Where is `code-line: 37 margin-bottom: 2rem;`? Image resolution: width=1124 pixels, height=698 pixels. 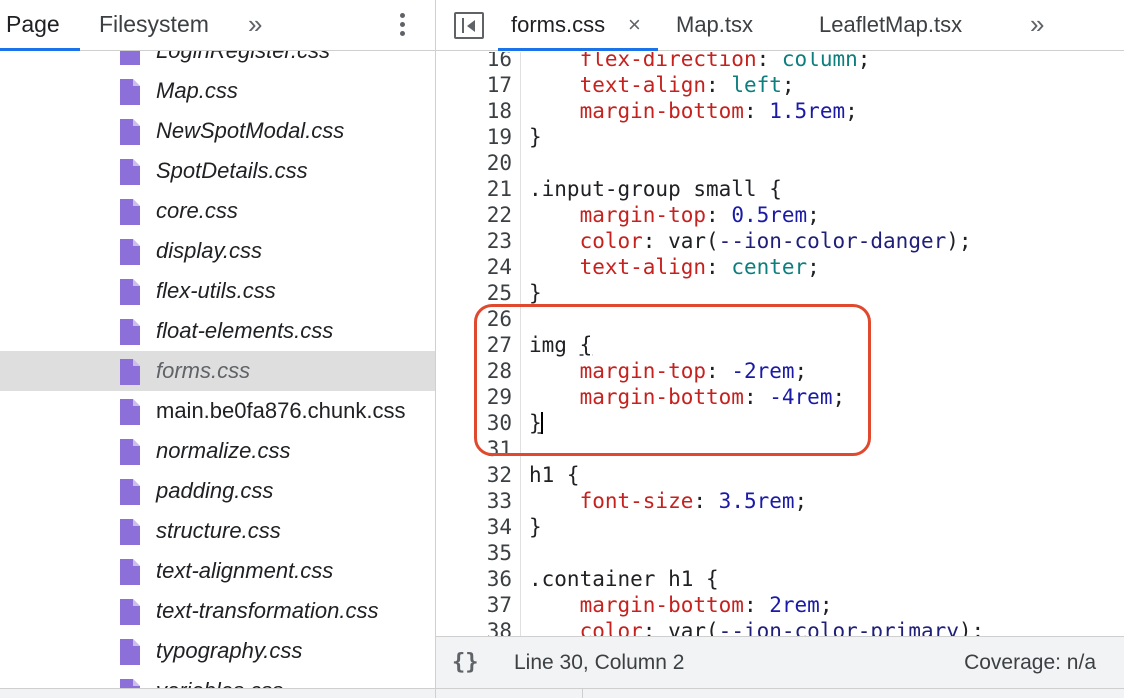
code-line: 37 margin-bottom: 2rem; is located at coordinates (780, 605).